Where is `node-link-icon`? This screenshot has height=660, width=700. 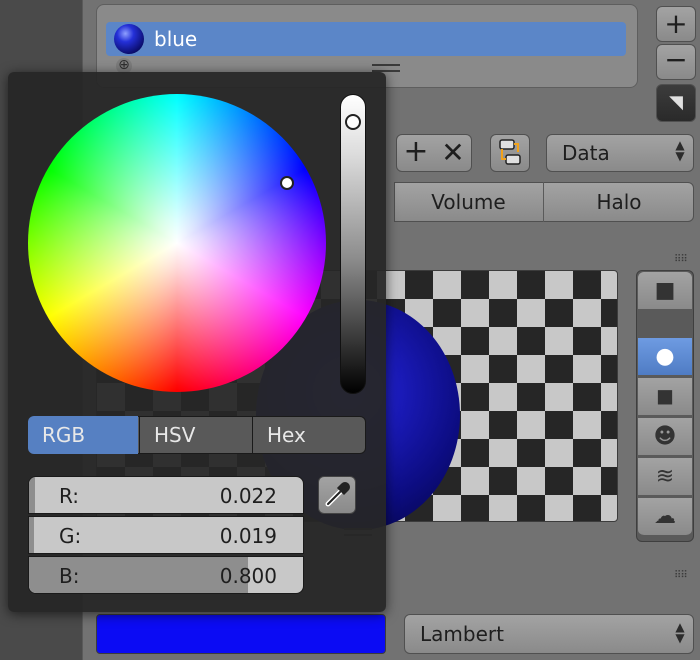
node-link-icon is located at coordinates (510, 152).